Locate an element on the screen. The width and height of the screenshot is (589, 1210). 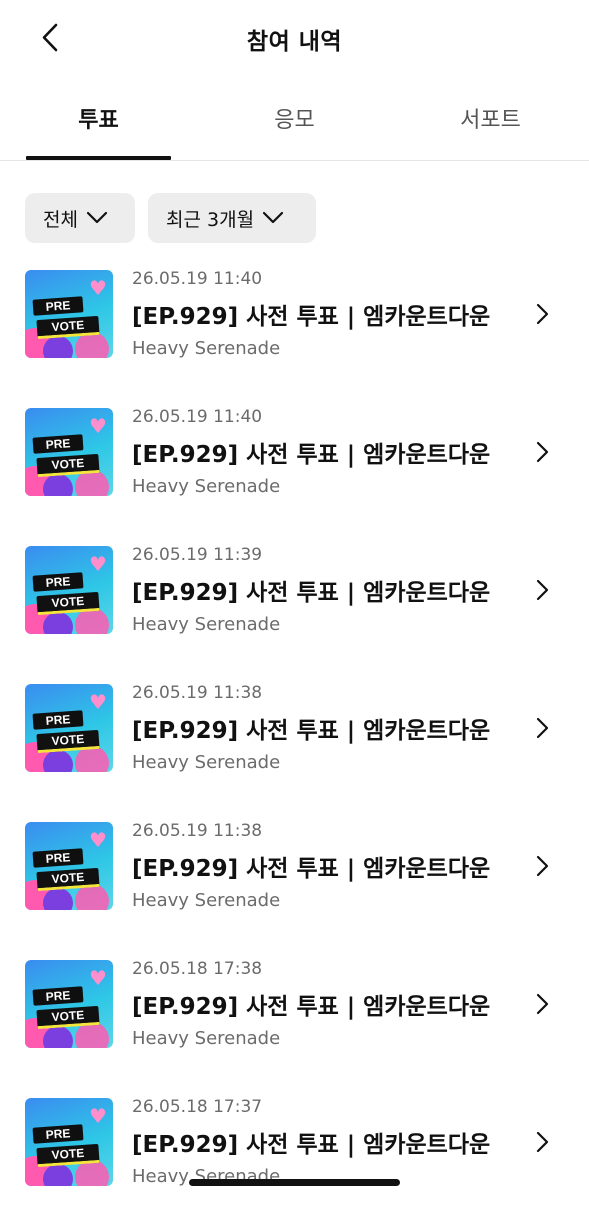
item-date: 26.05.18 17:38 is located at coordinates (197, 969).